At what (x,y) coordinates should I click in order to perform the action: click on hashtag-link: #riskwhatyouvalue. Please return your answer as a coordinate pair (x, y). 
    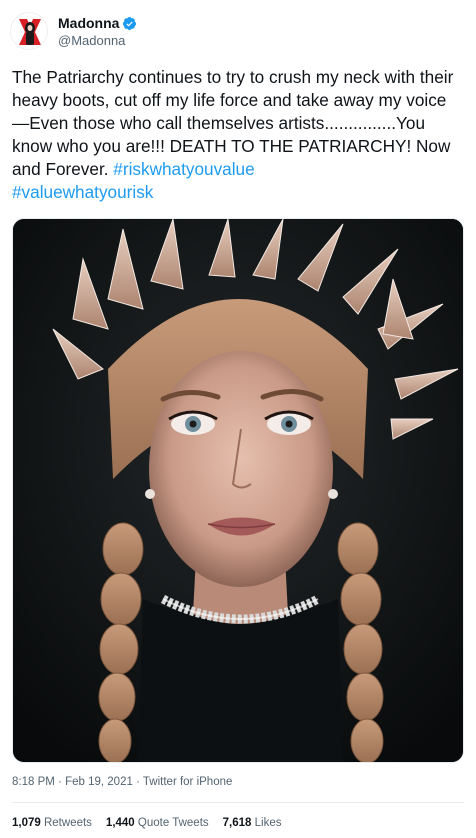
    Looking at the image, I should click on (183, 169).